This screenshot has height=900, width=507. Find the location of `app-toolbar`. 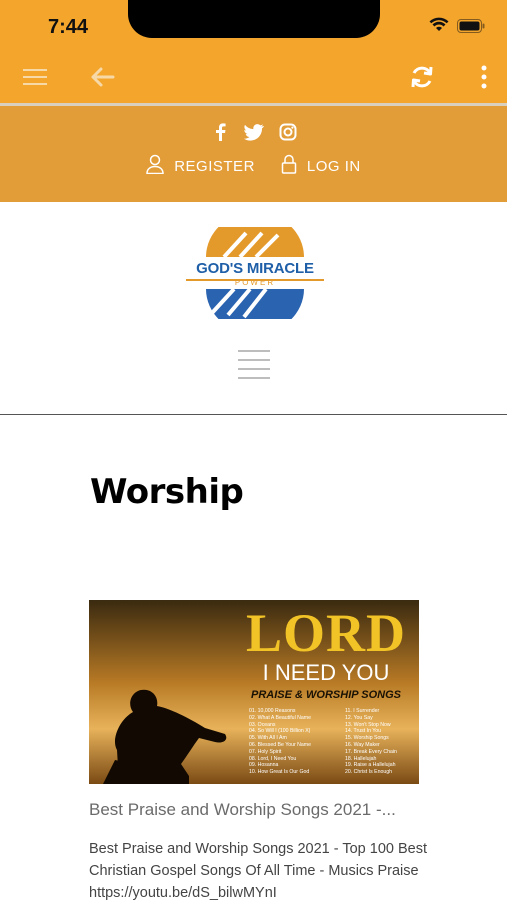

app-toolbar is located at coordinates (253, 79).